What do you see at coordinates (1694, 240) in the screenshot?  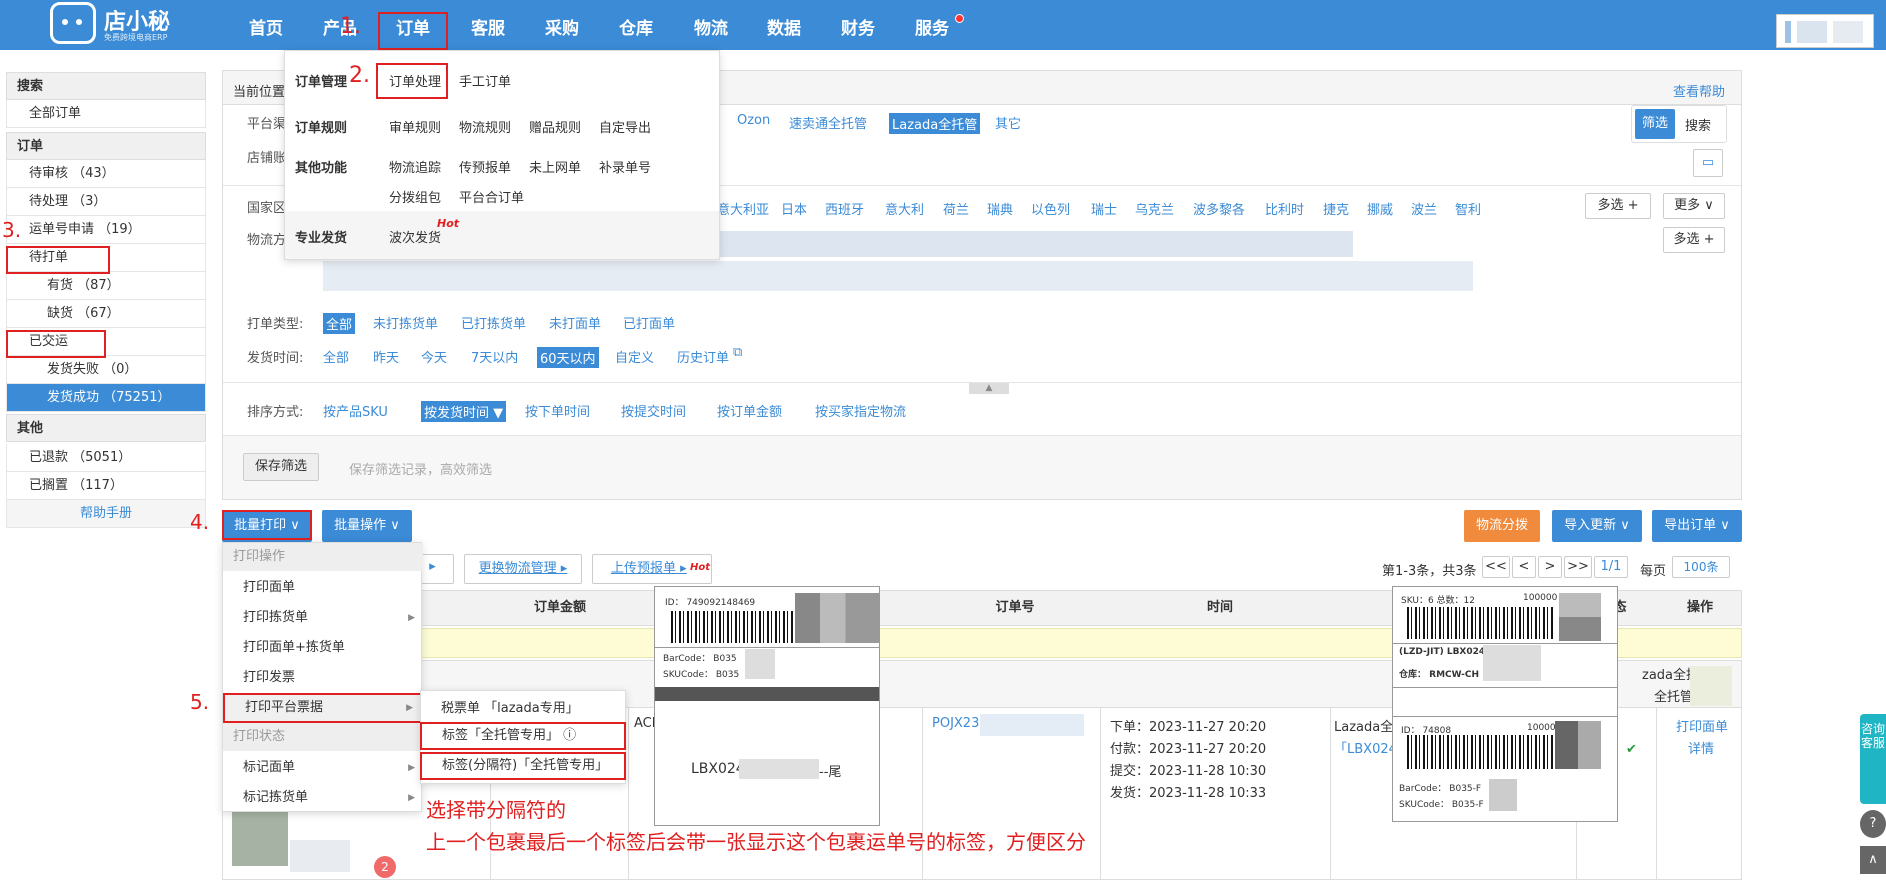 I see `multi-select-logistics: 多选 +` at bounding box center [1694, 240].